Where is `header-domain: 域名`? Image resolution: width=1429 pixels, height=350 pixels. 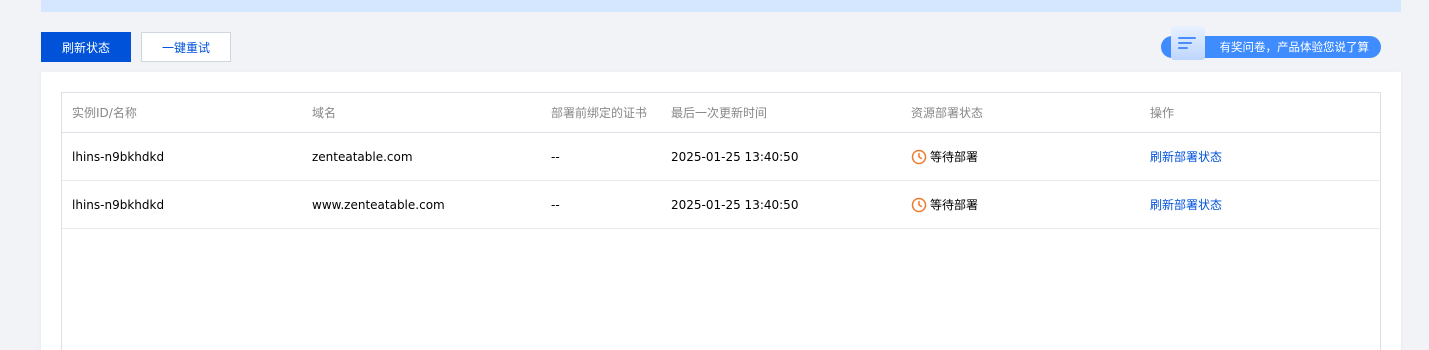
header-domain: 域名 is located at coordinates (324, 113).